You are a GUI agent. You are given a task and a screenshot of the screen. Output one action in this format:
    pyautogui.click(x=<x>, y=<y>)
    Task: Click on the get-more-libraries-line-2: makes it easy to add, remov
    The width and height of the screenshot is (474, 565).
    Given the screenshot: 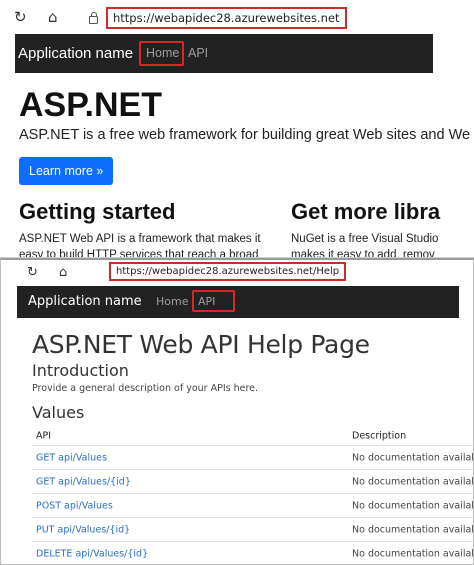 What is the action you would take?
    pyautogui.click(x=363, y=253)
    